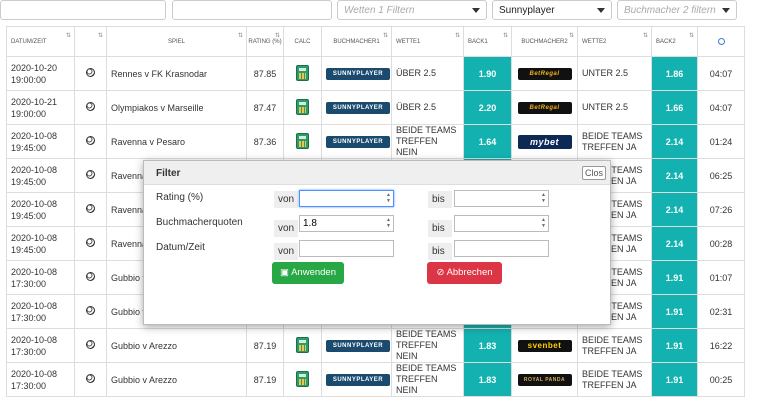 This screenshot has width=760, height=403. I want to click on rating-to-label: bis, so click(440, 199).